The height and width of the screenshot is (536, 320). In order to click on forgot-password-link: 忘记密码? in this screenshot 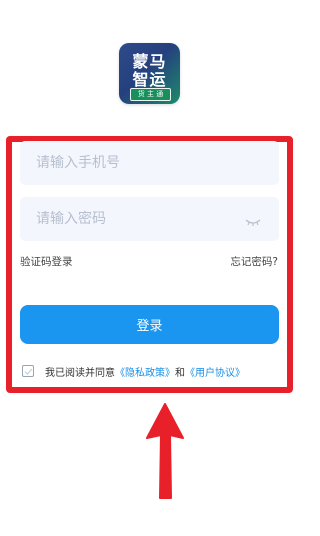, I will do `click(254, 261)`.